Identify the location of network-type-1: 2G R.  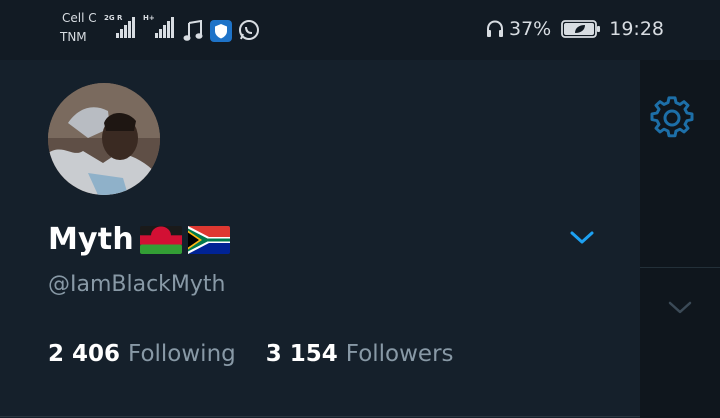
(113, 18).